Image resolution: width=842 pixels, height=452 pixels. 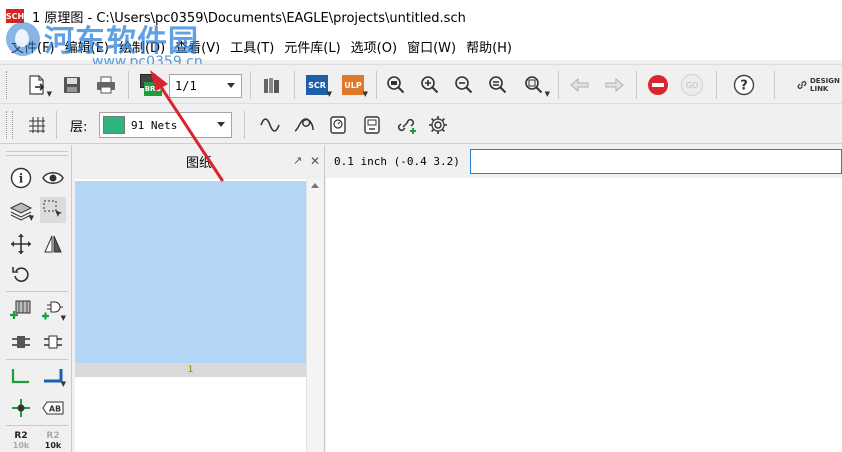 I want to click on go-button: GO, so click(x=692, y=85).